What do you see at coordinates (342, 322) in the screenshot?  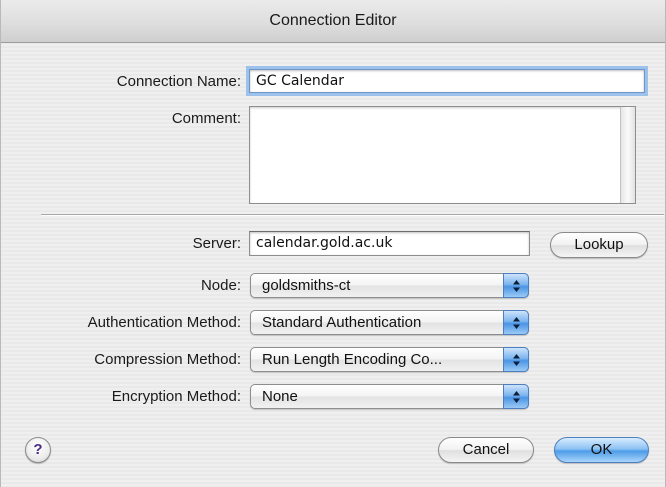 I see `authentication-method-selected: Standard Authentication` at bounding box center [342, 322].